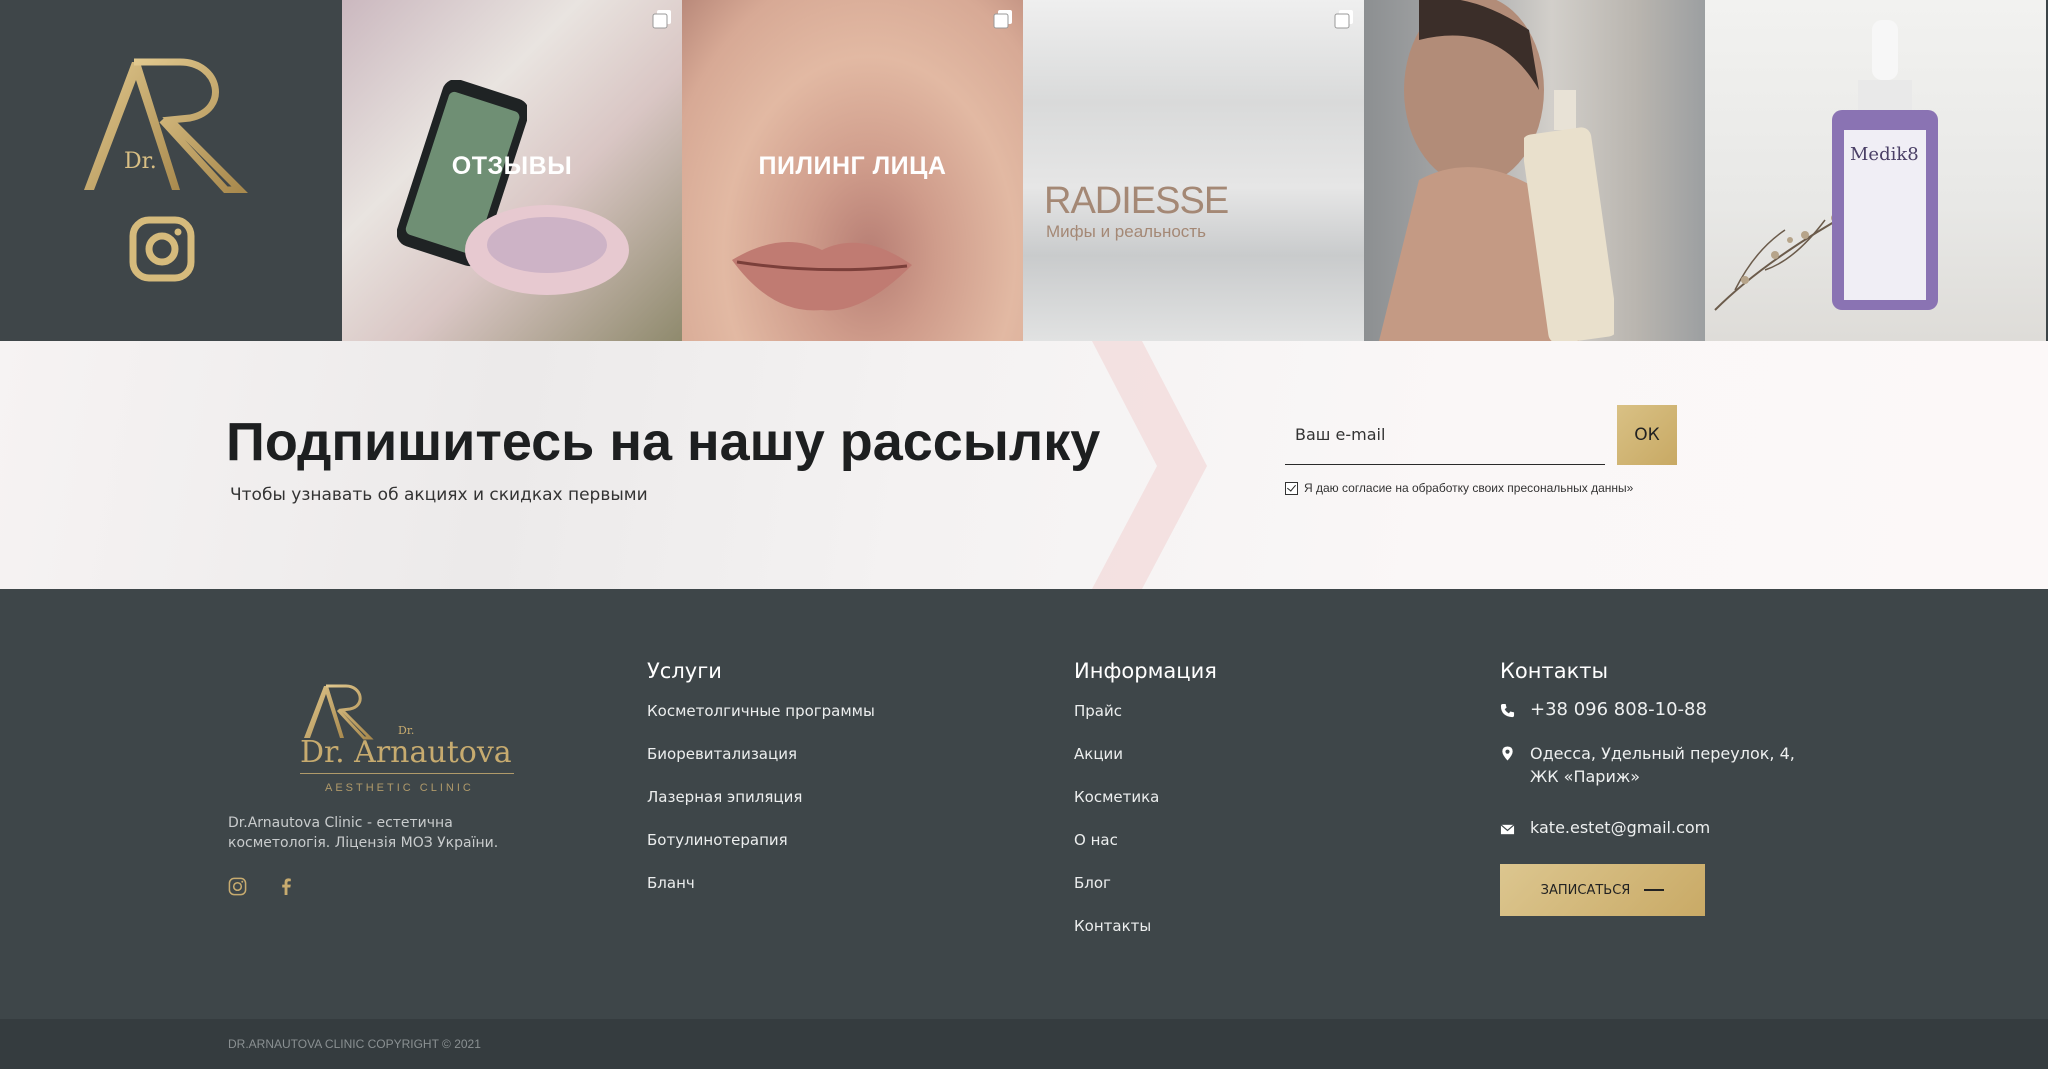  Describe the element at coordinates (1618, 709) in the screenshot. I see `phone-text: +38 096 808-10-88` at that location.